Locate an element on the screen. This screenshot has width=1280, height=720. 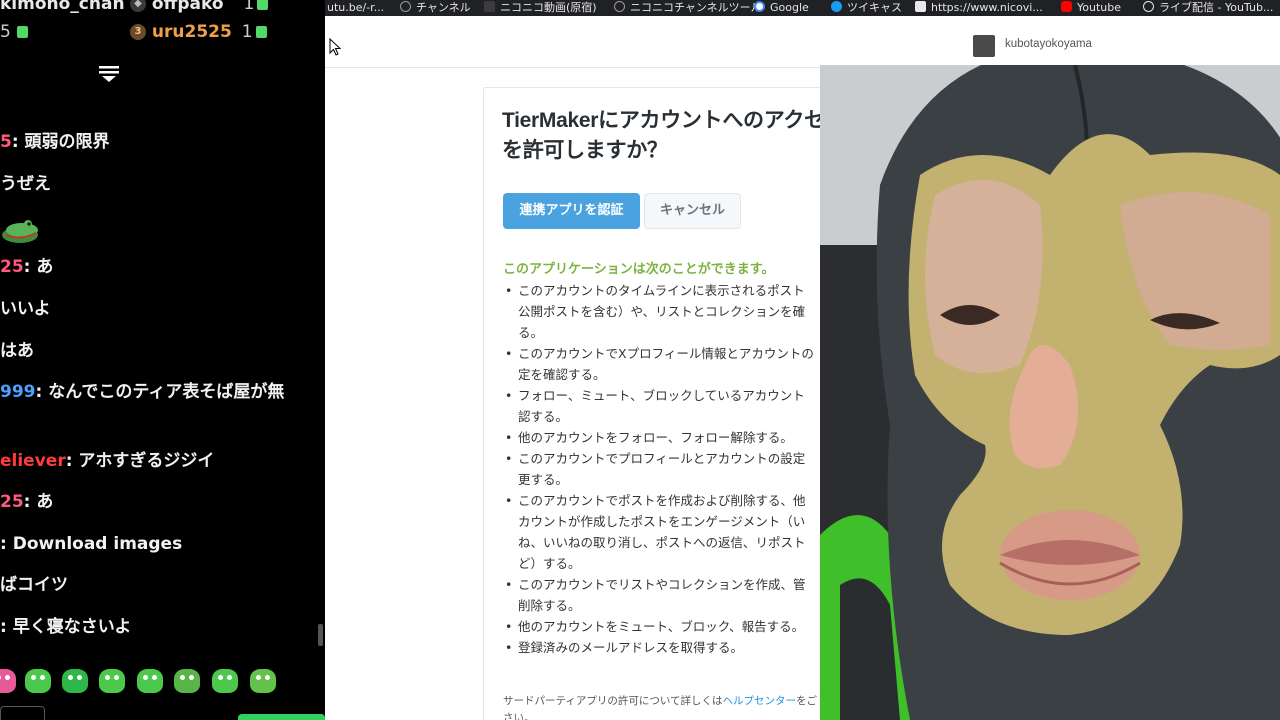
globe-icon is located at coordinates (1148, 6).